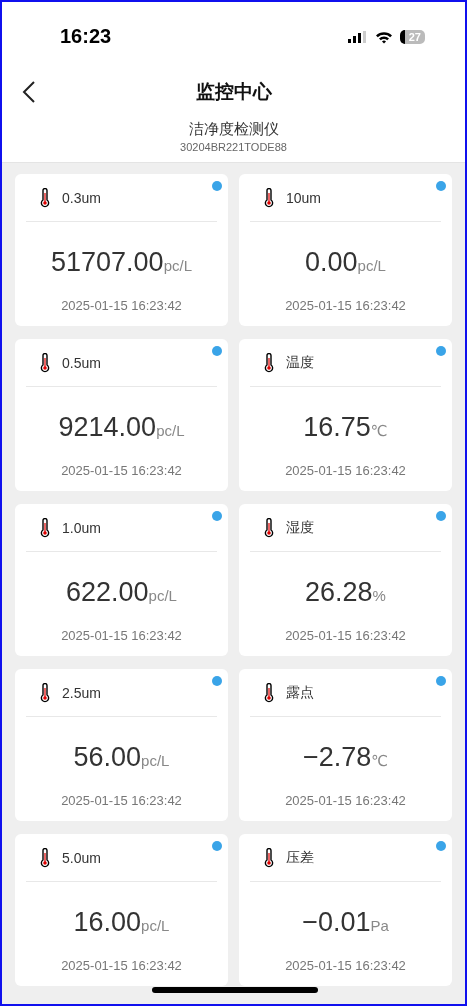  What do you see at coordinates (107, 922) in the screenshot?
I see `sensor-value: 16.00` at bounding box center [107, 922].